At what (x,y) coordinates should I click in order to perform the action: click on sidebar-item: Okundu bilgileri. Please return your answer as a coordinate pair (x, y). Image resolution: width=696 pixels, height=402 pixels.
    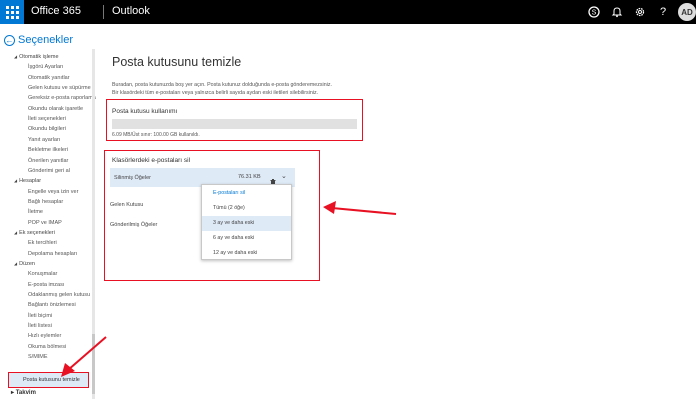
    Looking at the image, I should click on (47, 129).